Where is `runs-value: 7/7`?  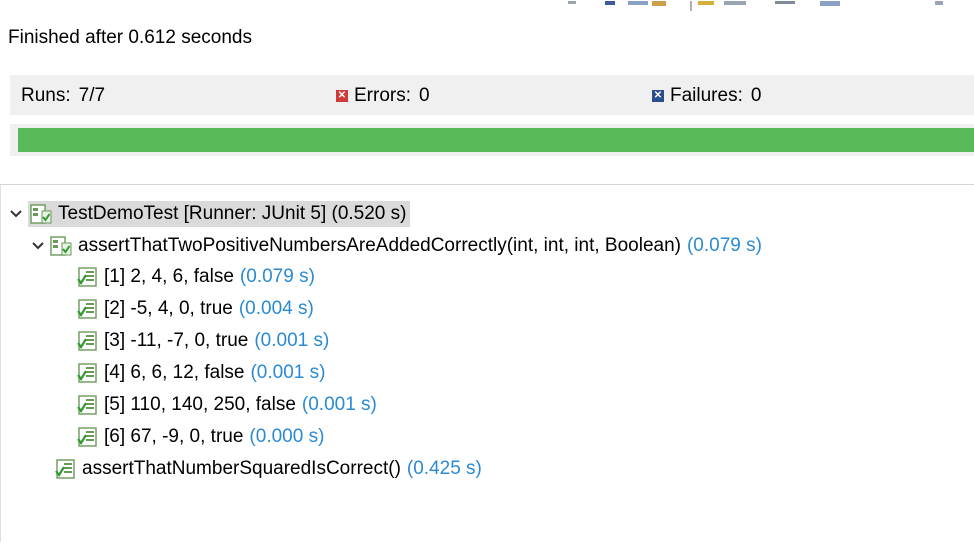
runs-value: 7/7 is located at coordinates (92, 95).